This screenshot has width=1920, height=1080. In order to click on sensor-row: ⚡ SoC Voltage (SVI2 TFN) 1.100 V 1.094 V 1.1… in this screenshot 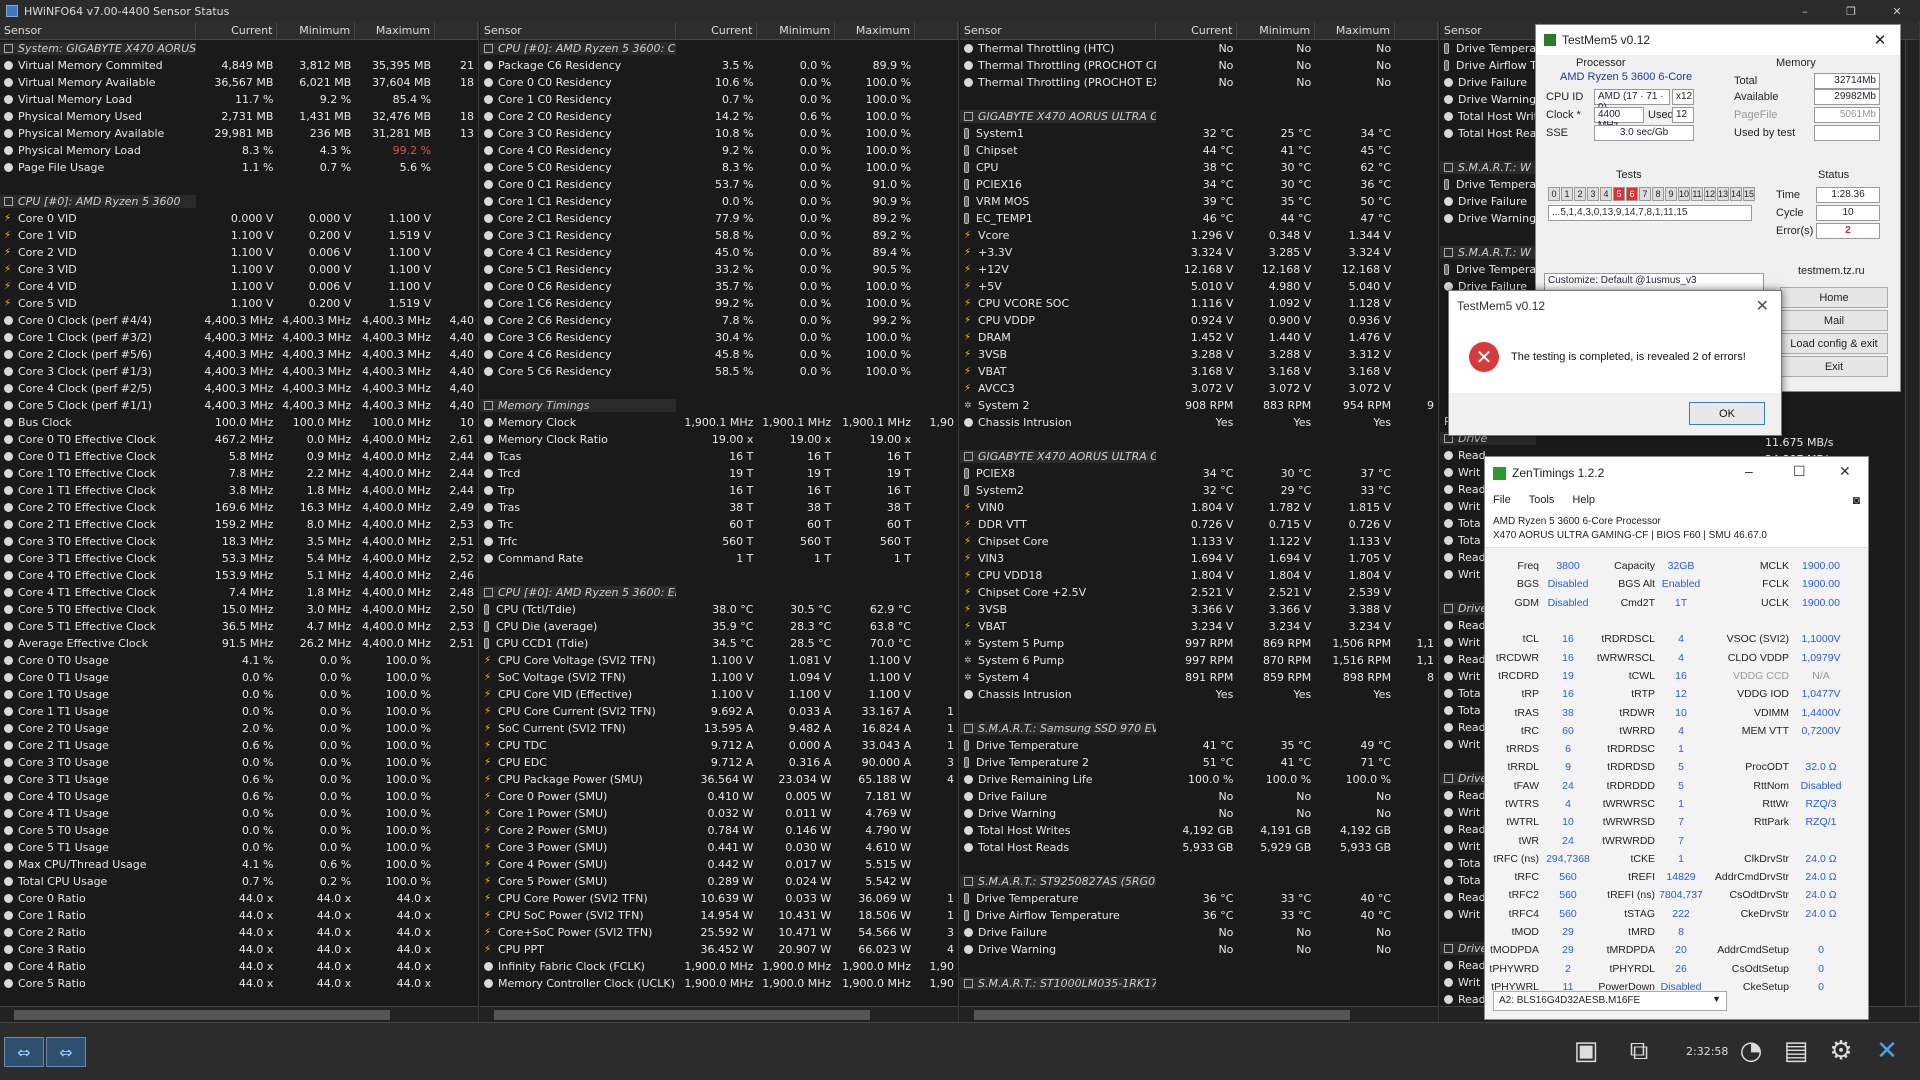, I will do `click(719, 677)`.